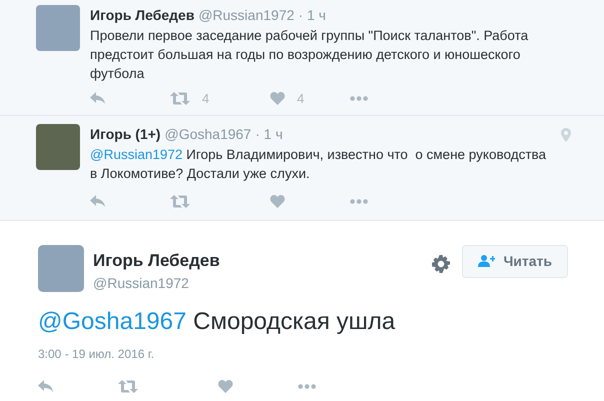 The width and height of the screenshot is (604, 401). What do you see at coordinates (303, 353) in the screenshot?
I see `tweet-timestamp: 3:00 - 19 июл. 2016 г.` at bounding box center [303, 353].